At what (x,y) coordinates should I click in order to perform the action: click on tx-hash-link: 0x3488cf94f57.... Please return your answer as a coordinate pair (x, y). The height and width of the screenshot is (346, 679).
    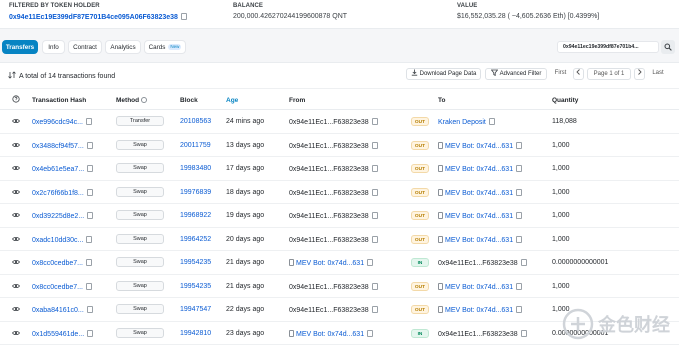
    Looking at the image, I should click on (62, 145).